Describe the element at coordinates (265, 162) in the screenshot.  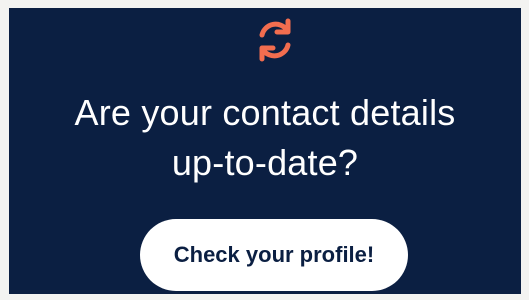
I see `headline-line-2: up-to-date?` at that location.